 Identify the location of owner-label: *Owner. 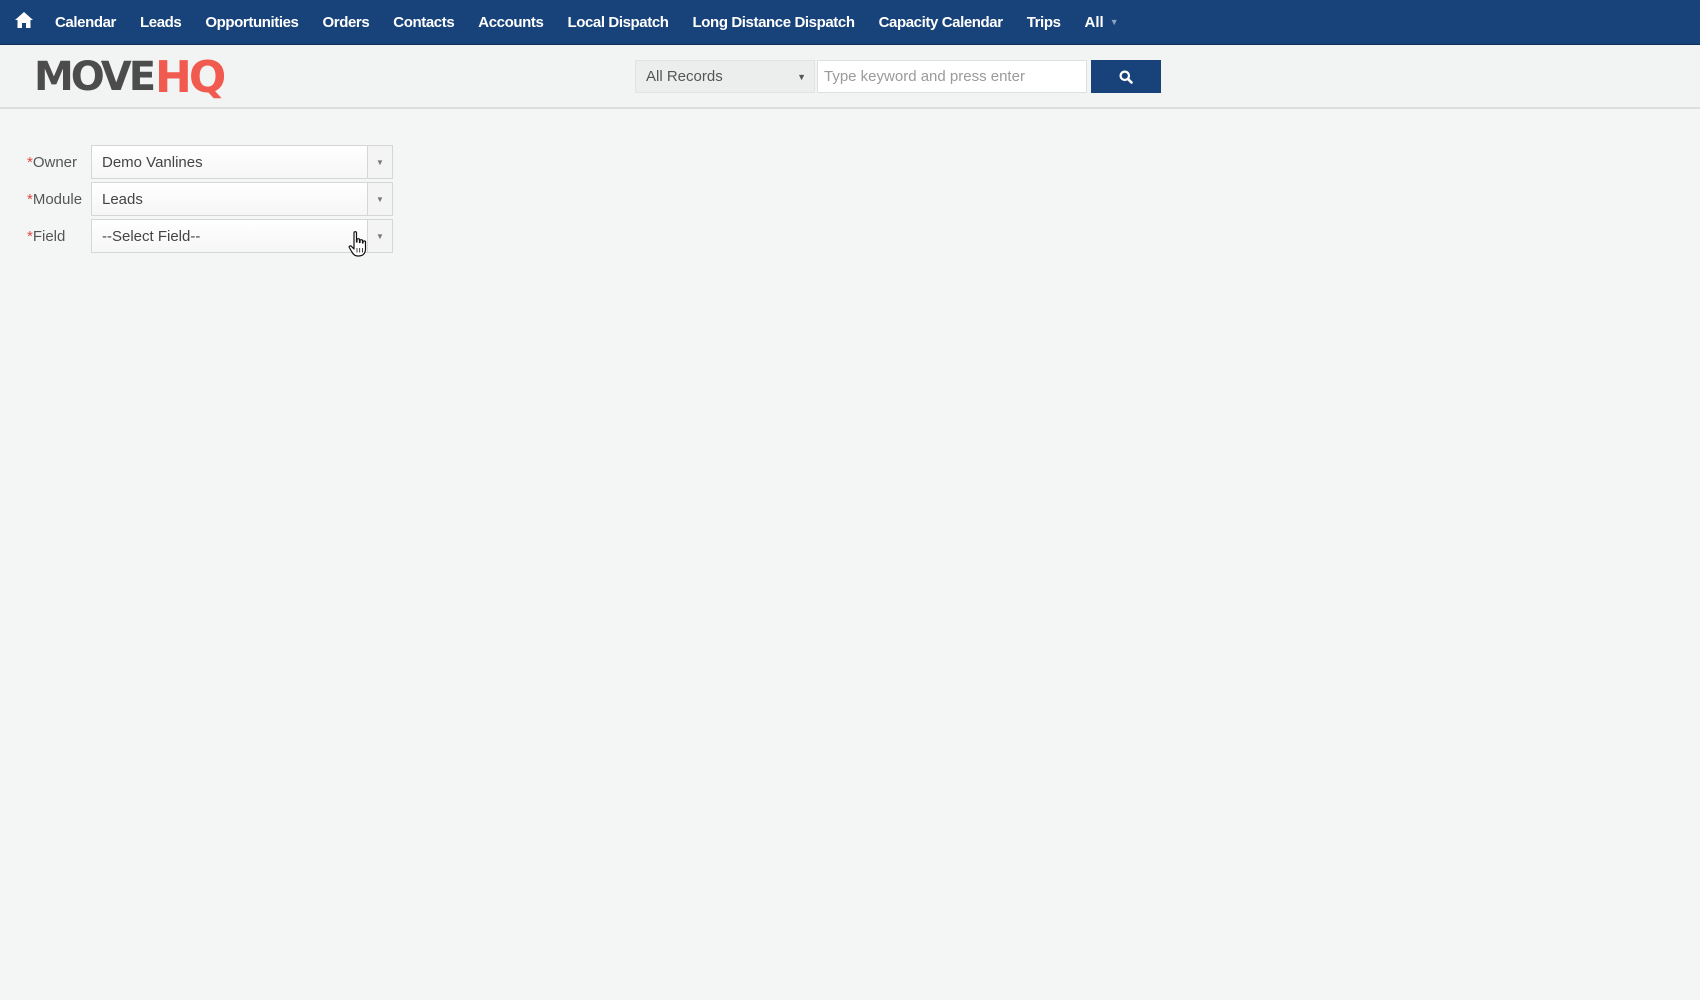
(59, 162).